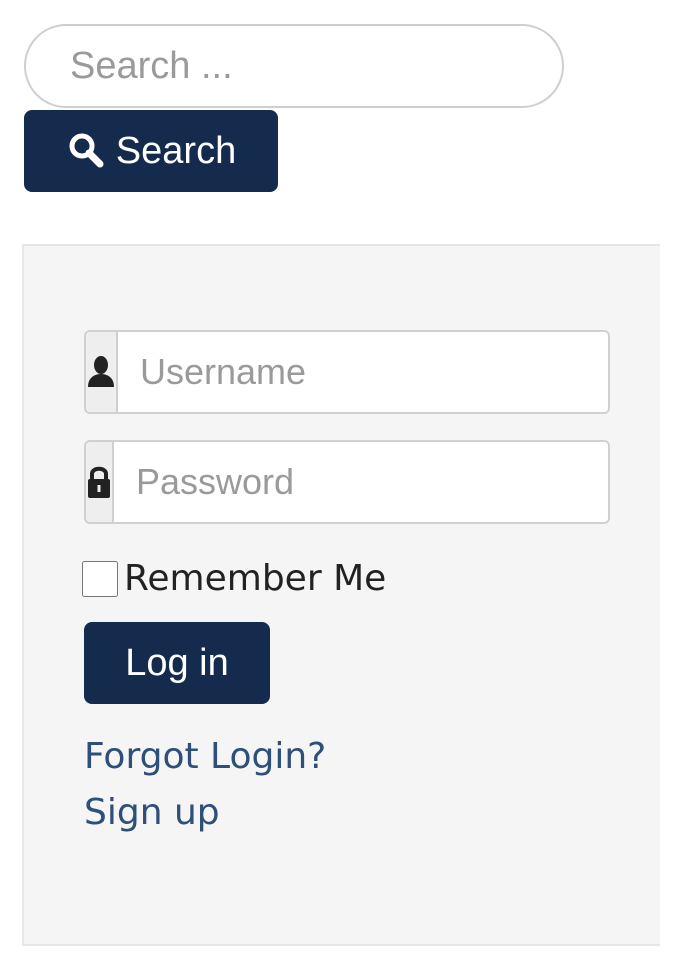 The height and width of the screenshot is (956, 692). Describe the element at coordinates (86, 151) in the screenshot. I see `search-icon` at that location.